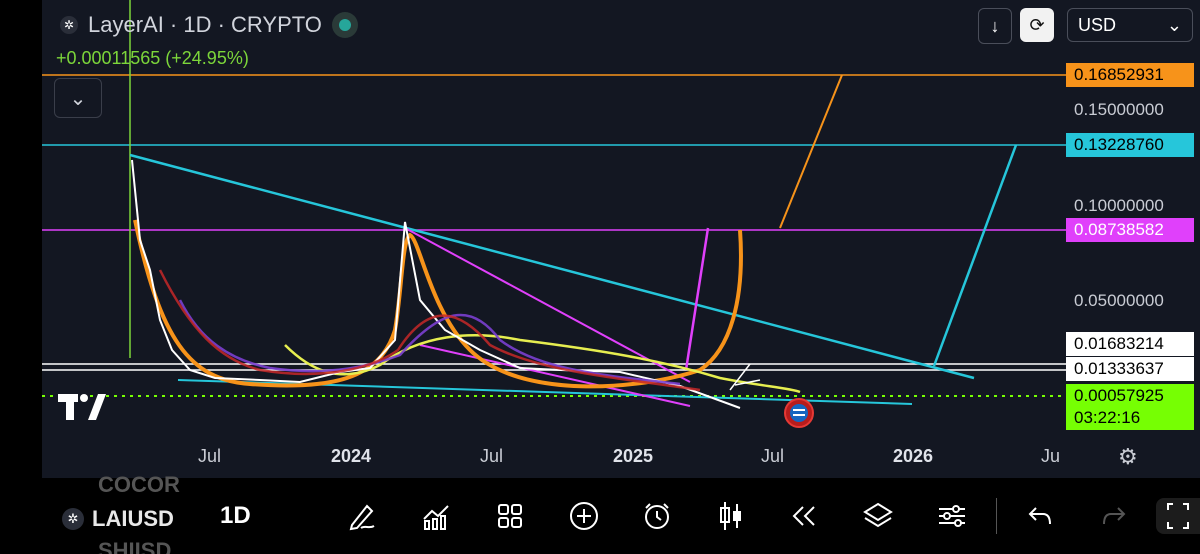  I want to click on x-tick: 2025, so click(633, 456).